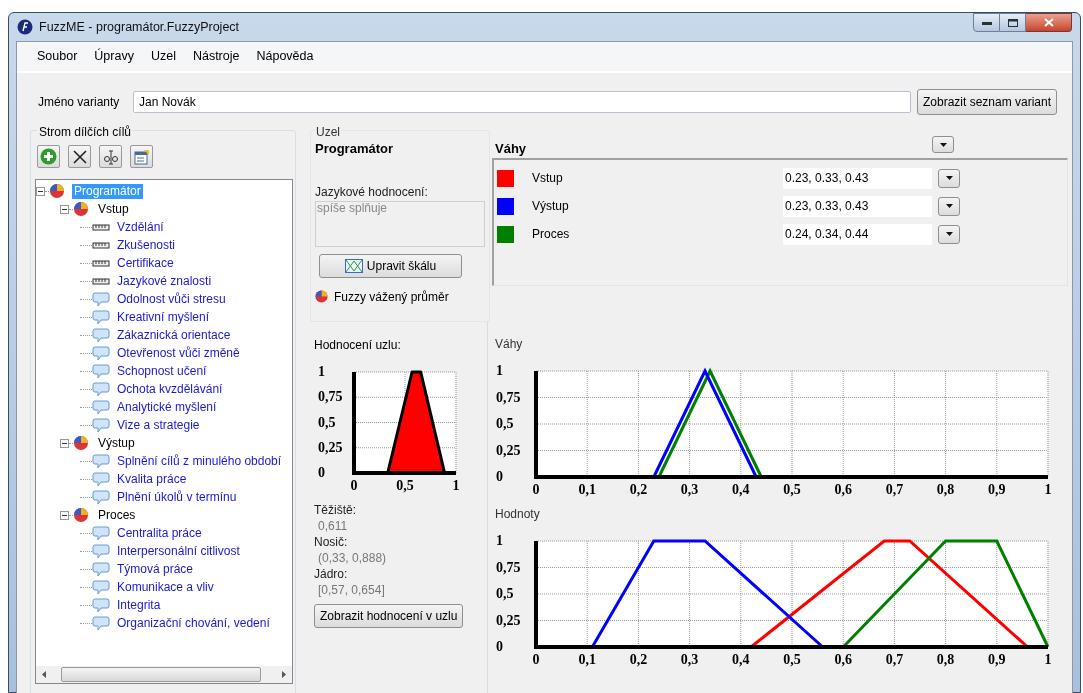 Image resolution: width=1083 pixels, height=693 pixels. Describe the element at coordinates (689, 659) in the screenshot. I see `tick-label: 0,3` at that location.